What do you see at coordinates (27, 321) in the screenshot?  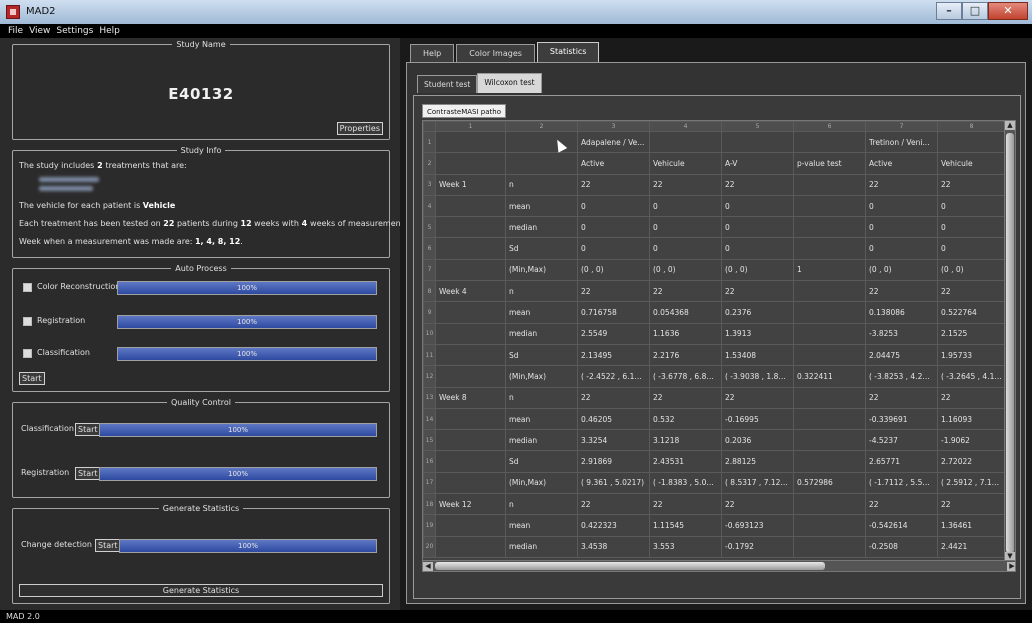 I see `registration-checkbox` at bounding box center [27, 321].